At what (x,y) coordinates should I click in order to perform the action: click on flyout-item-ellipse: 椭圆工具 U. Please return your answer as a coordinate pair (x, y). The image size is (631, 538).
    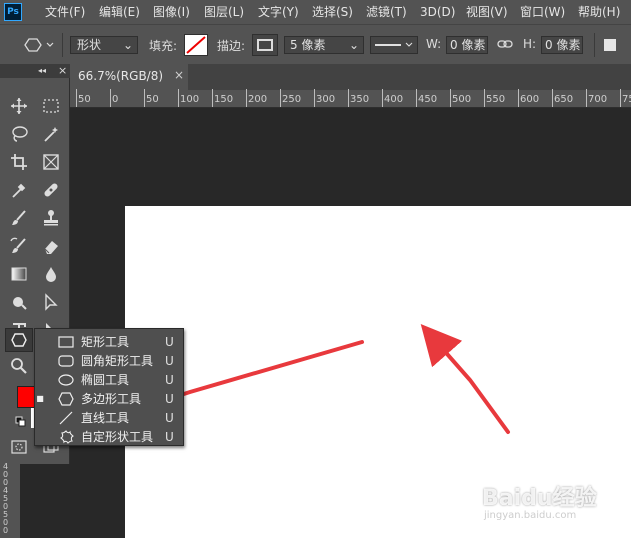
    Looking at the image, I should click on (109, 379).